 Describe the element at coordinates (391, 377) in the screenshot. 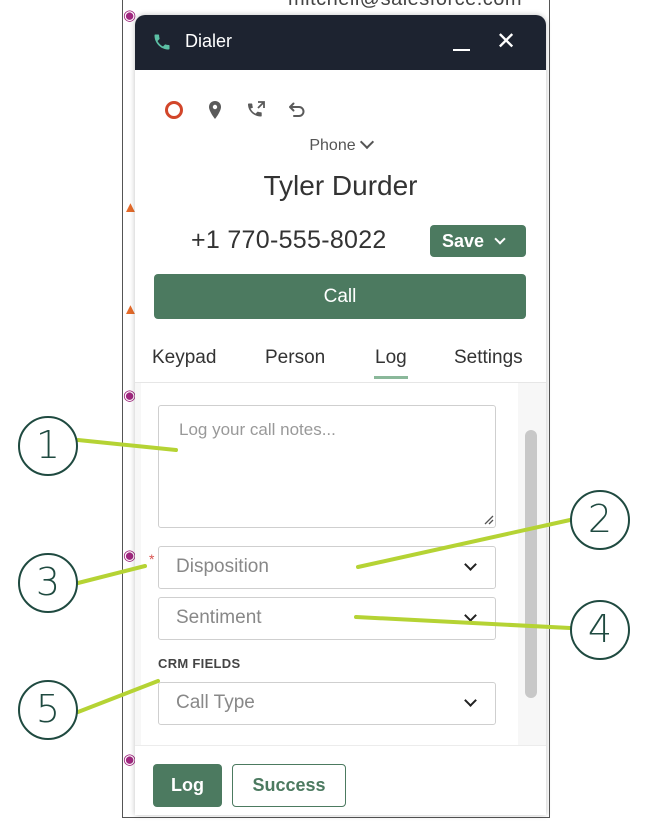

I see `active-tab-indicator` at that location.